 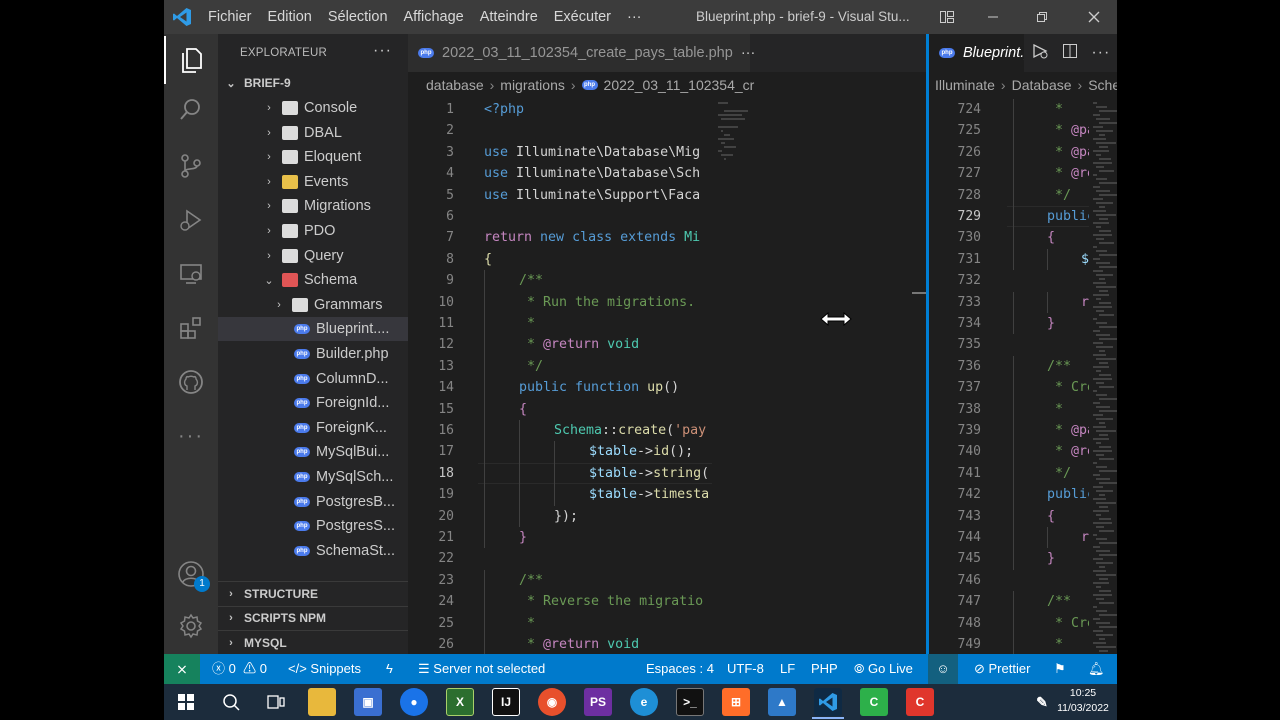 What do you see at coordinates (313, 256) in the screenshot?
I see `tree-folder: › Query` at bounding box center [313, 256].